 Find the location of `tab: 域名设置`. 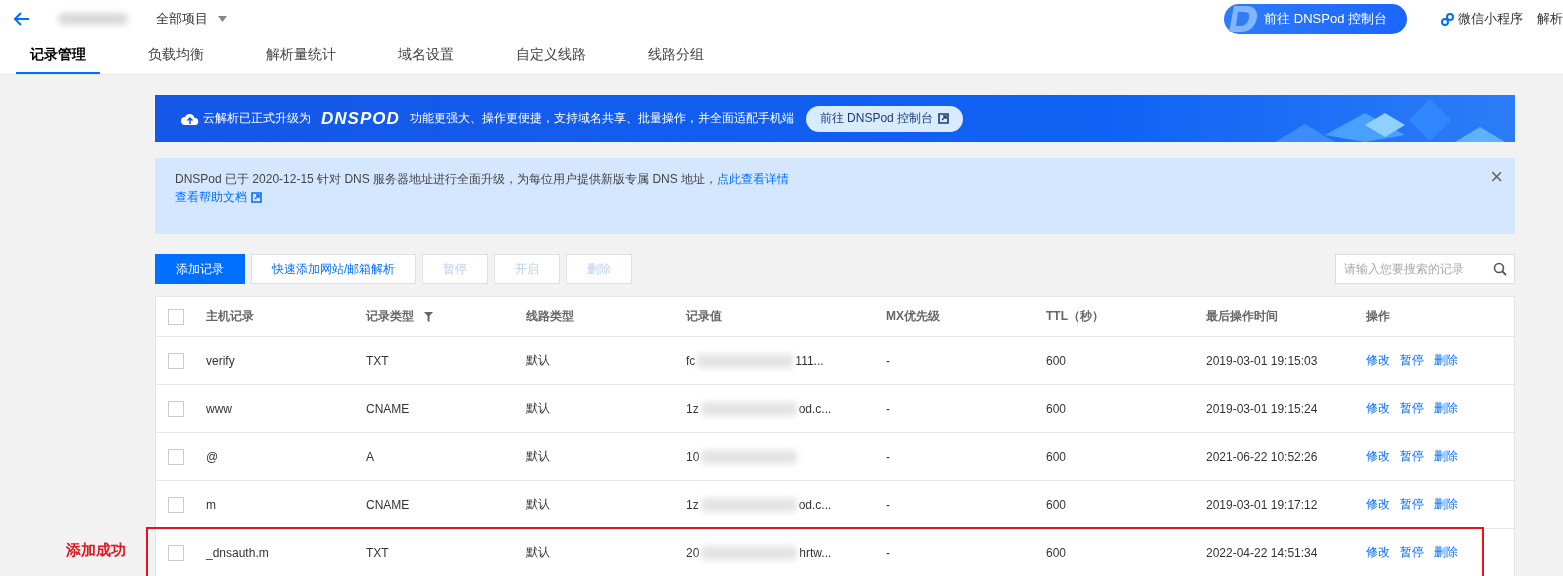

tab: 域名设置 is located at coordinates (426, 56).